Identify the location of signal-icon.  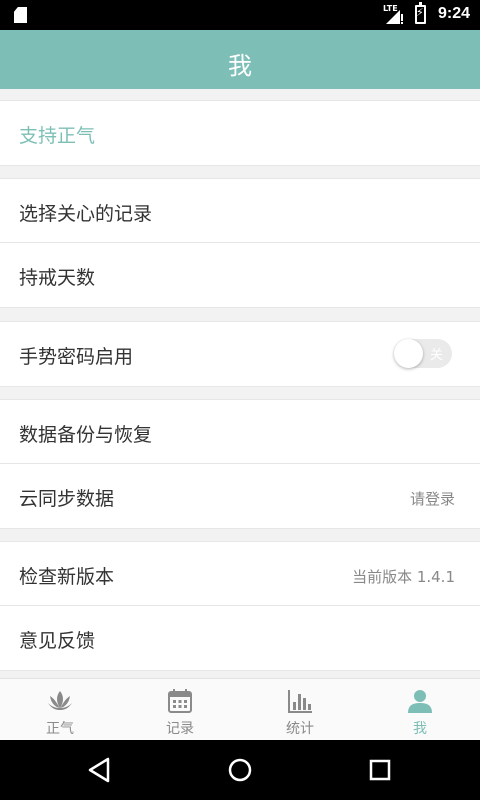
(394, 17).